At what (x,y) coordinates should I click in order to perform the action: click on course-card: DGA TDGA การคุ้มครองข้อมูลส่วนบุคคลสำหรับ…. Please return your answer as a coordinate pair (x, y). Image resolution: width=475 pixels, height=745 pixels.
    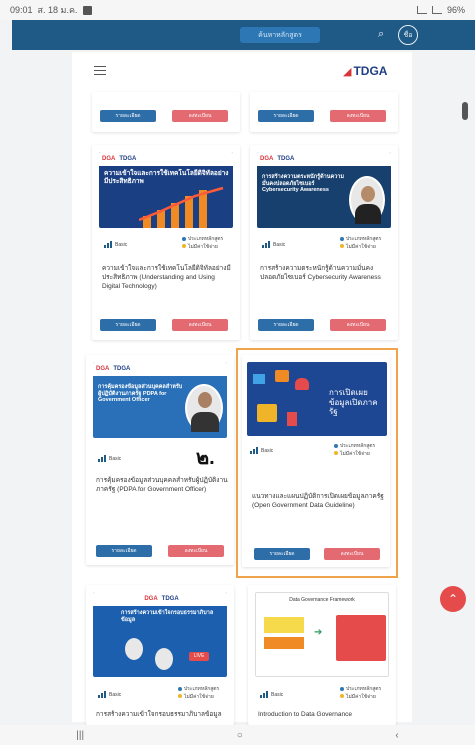
    Looking at the image, I should click on (160, 460).